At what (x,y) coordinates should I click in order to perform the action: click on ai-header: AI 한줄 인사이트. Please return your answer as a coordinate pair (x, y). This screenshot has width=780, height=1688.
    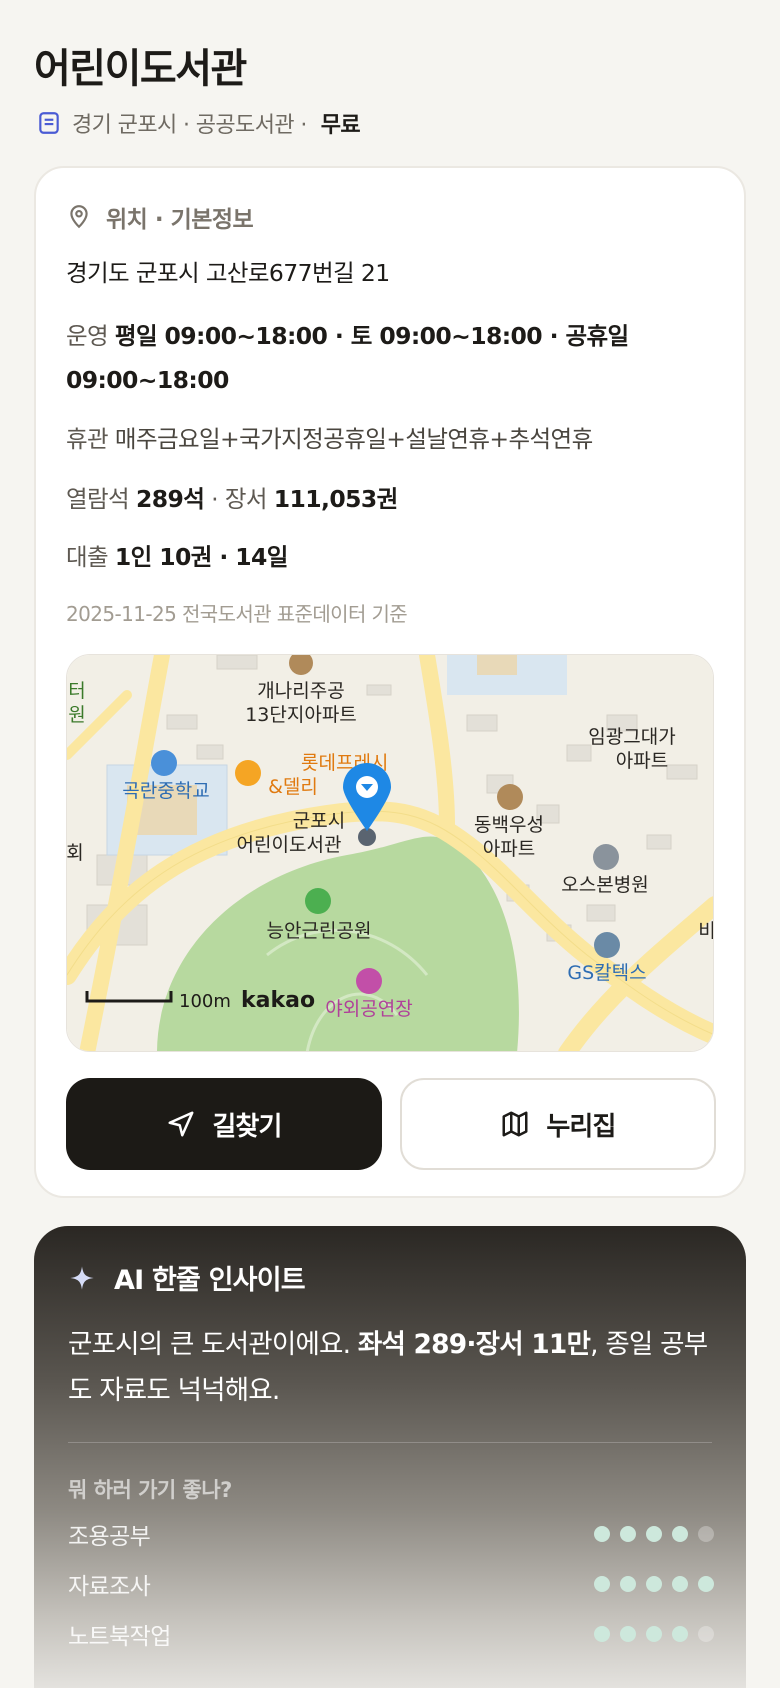
    Looking at the image, I should click on (187, 1277).